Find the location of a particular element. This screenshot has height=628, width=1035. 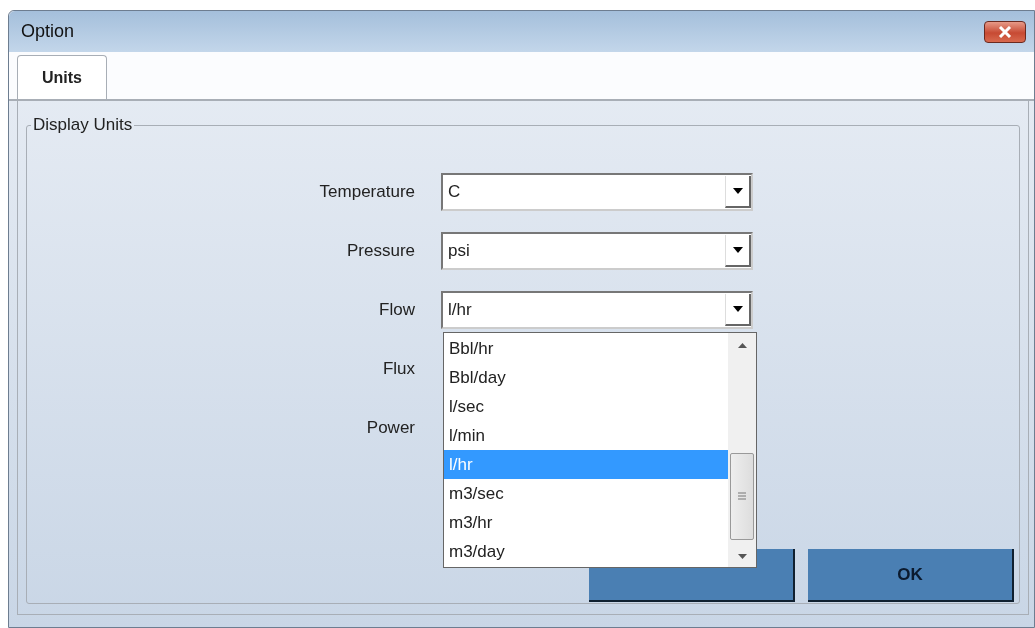

ok-button: OK is located at coordinates (911, 575).